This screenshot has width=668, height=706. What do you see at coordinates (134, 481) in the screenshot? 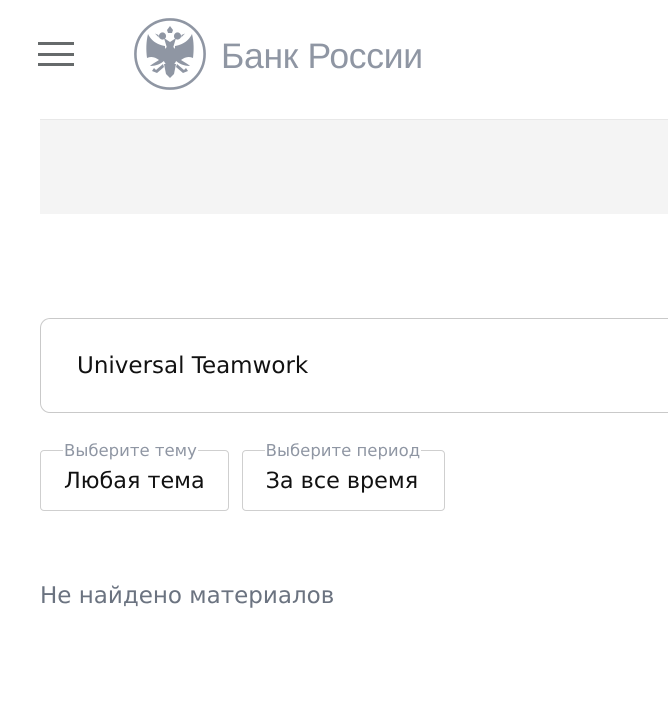
I see `selected-value: Любая тема` at bounding box center [134, 481].